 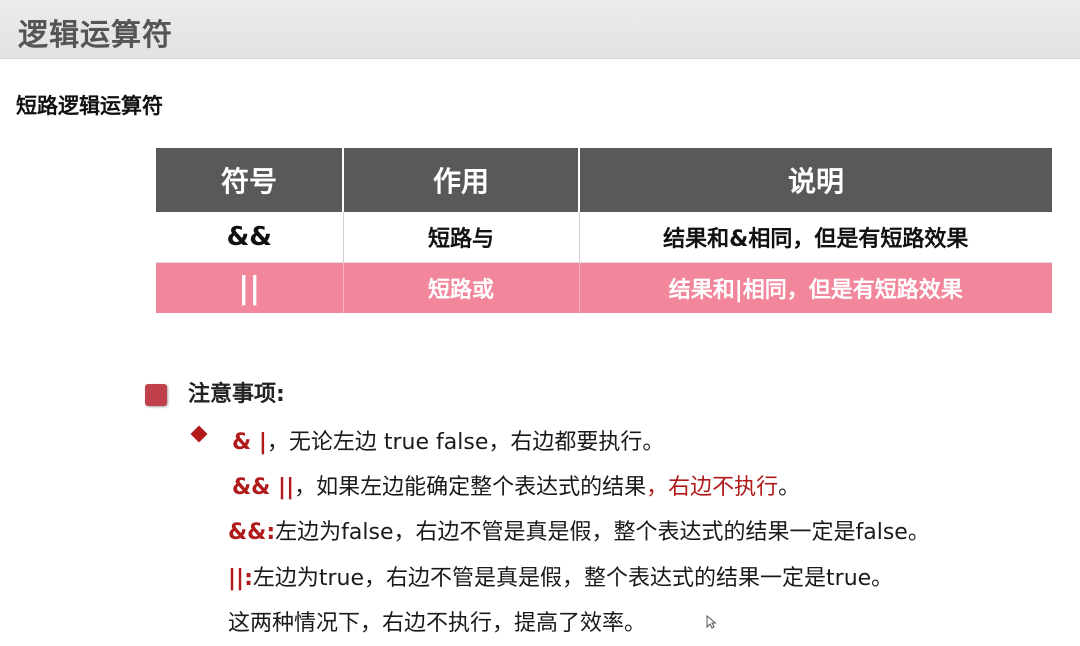 What do you see at coordinates (236, 394) in the screenshot?
I see `notes-title: 注意事项:` at bounding box center [236, 394].